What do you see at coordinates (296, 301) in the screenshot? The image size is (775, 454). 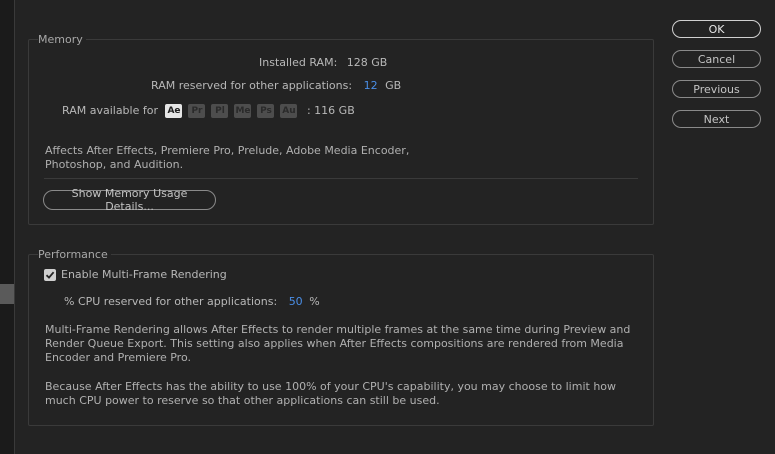 I see `cpu-reserved-input: 50` at bounding box center [296, 301].